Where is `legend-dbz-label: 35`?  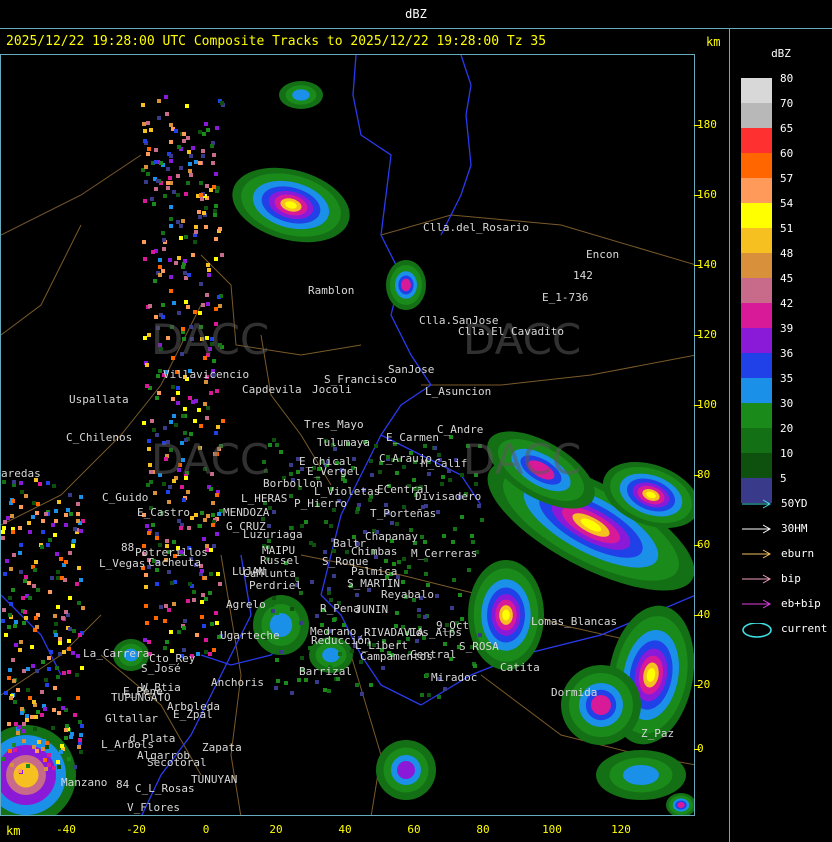 legend-dbz-label: 35 is located at coordinates (787, 378).